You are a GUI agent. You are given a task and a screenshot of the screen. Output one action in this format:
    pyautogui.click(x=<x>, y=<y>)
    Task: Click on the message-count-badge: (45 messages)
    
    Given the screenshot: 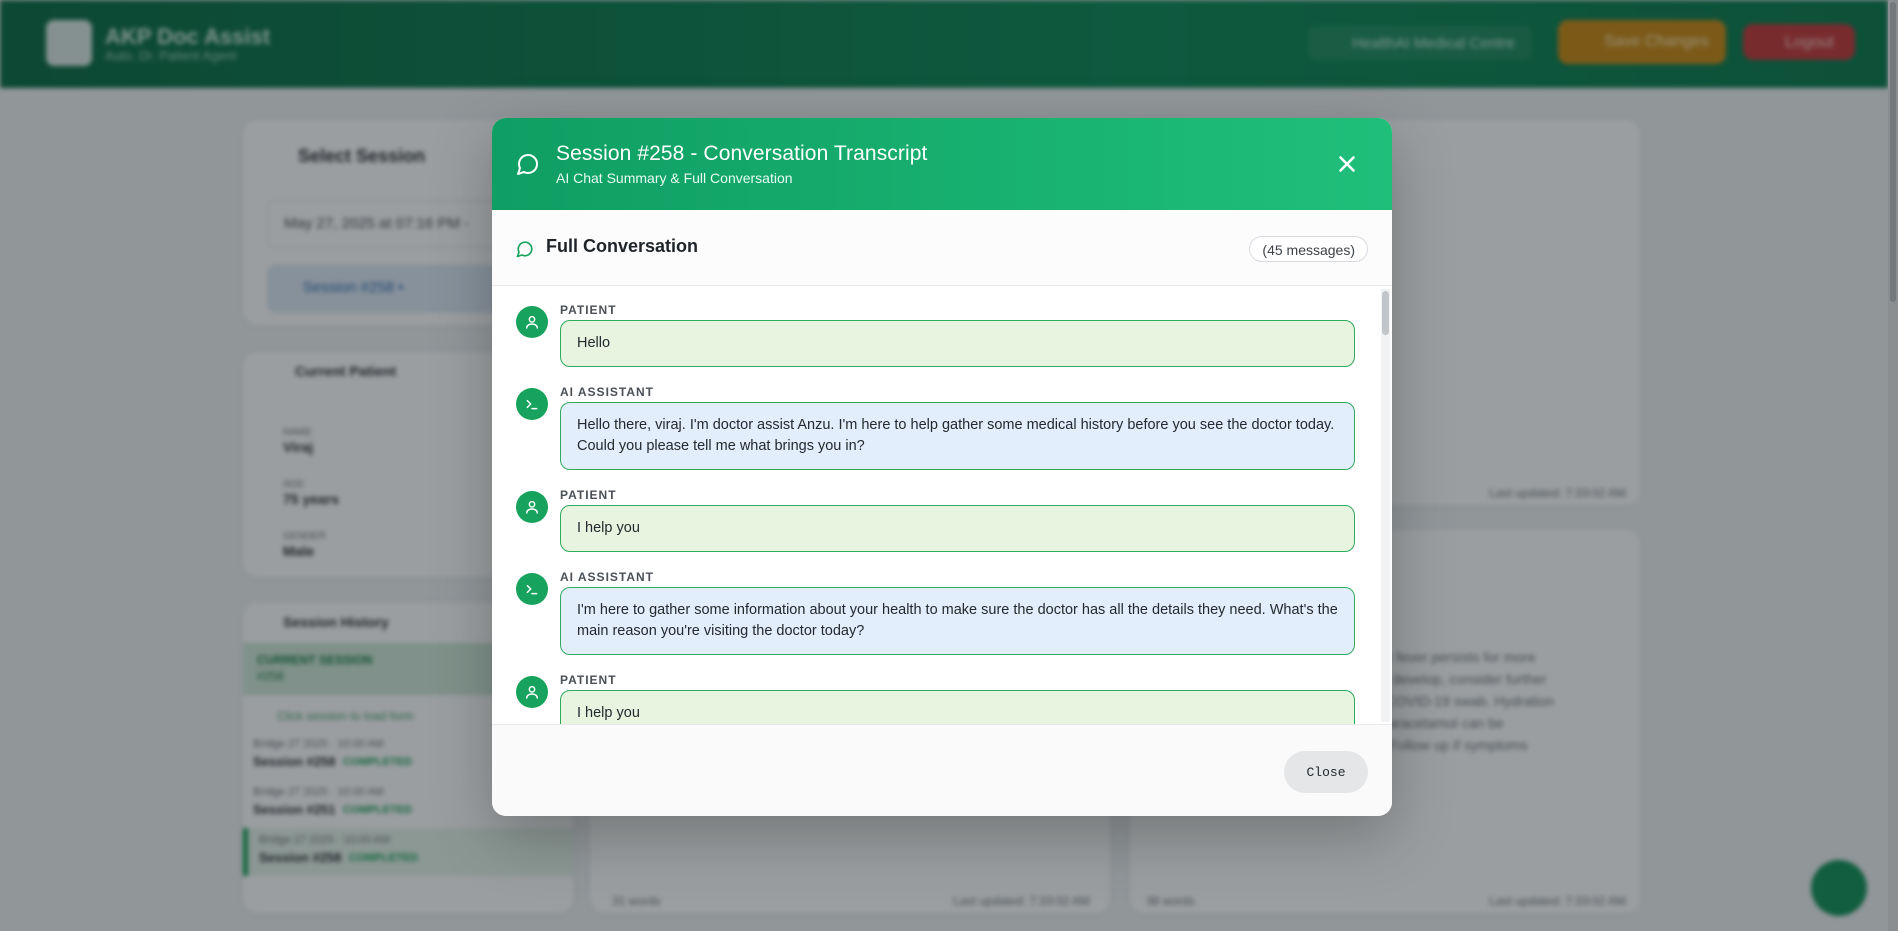 What is the action you would take?
    pyautogui.click(x=1308, y=249)
    